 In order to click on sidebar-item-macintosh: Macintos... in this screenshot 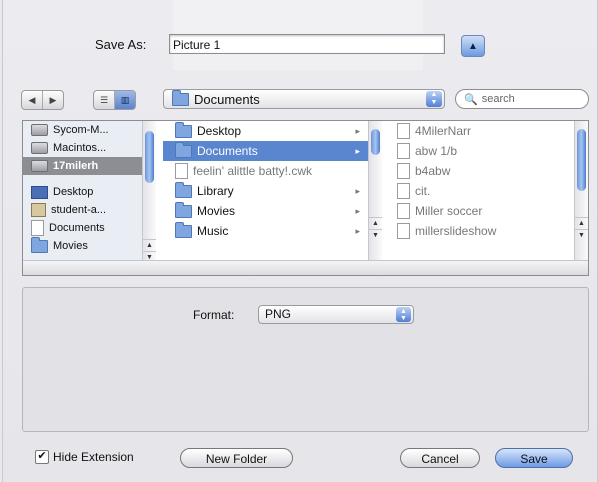, I will do `click(89, 148)`.